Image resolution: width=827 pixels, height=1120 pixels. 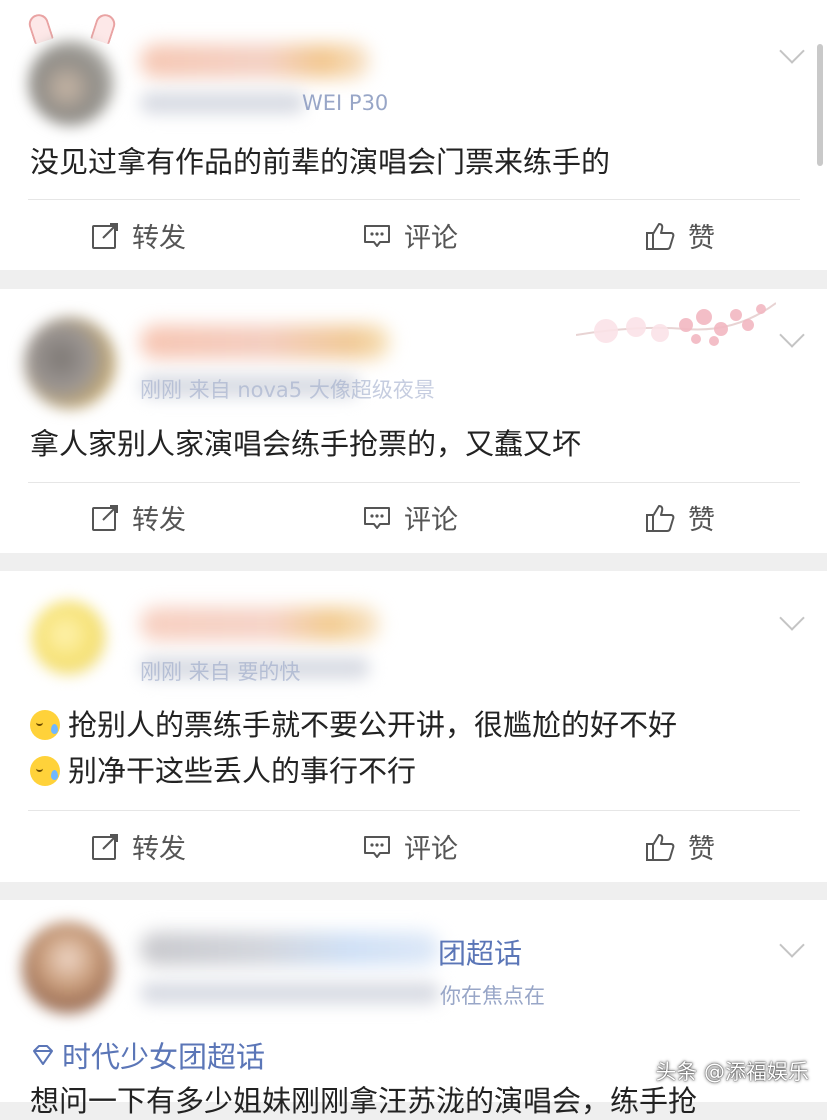 I want to click on post-text-line: 没见过拿有作品的前辈的演唱会门票来练手的, so click(x=320, y=162).